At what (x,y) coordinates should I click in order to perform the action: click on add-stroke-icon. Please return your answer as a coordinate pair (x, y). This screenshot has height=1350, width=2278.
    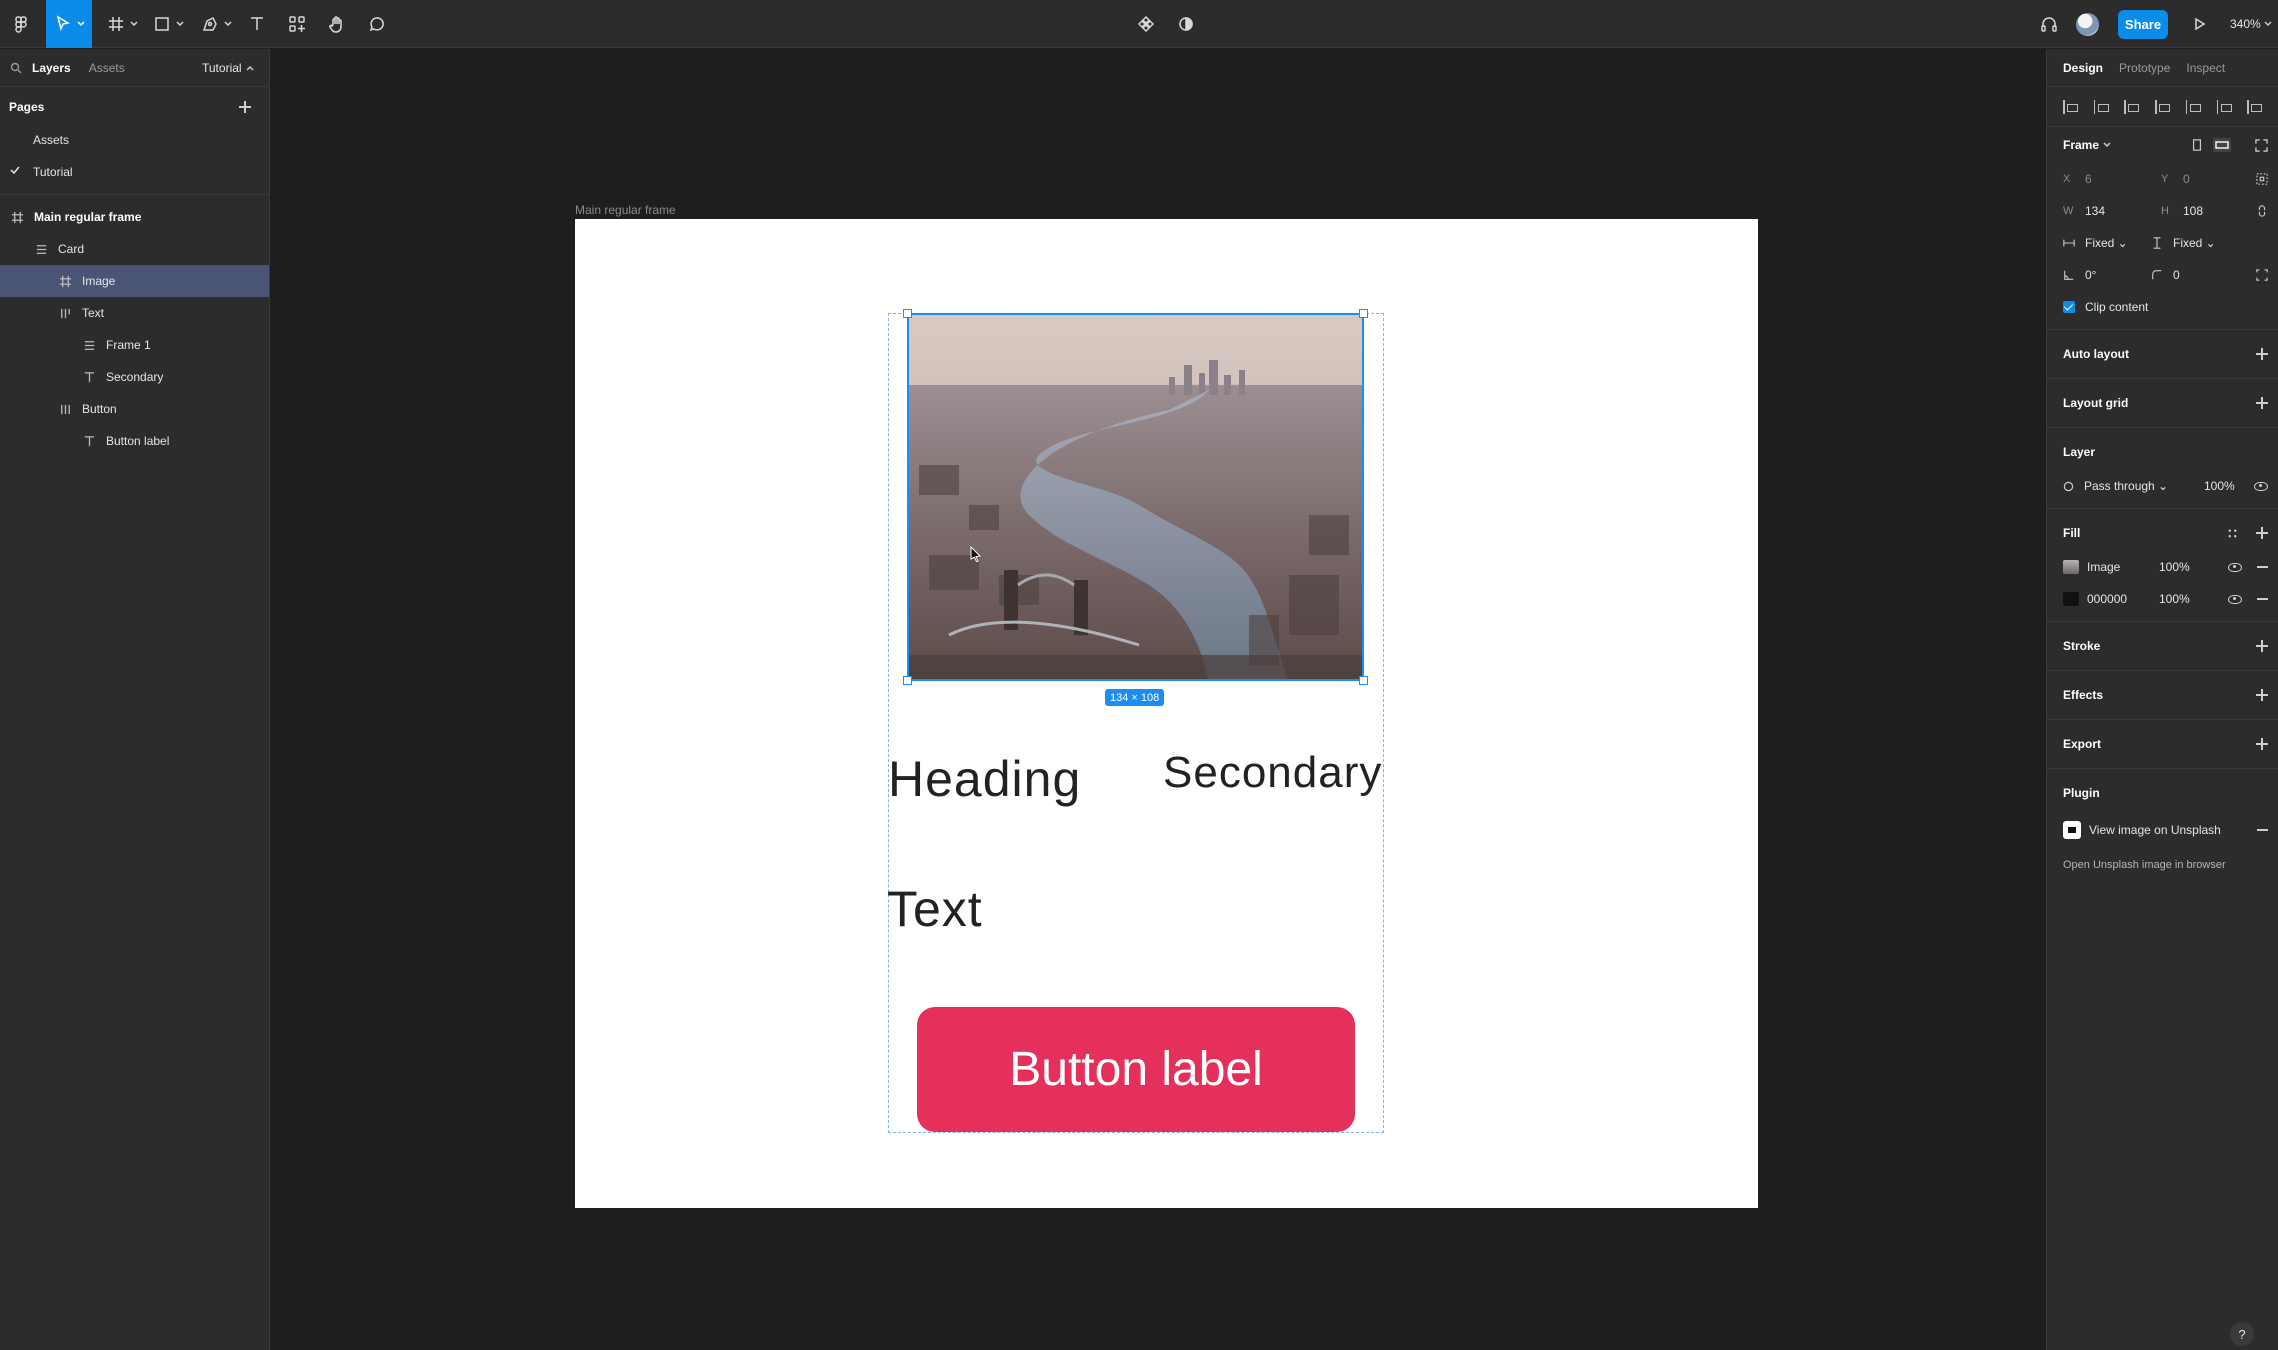
    Looking at the image, I should click on (2262, 646).